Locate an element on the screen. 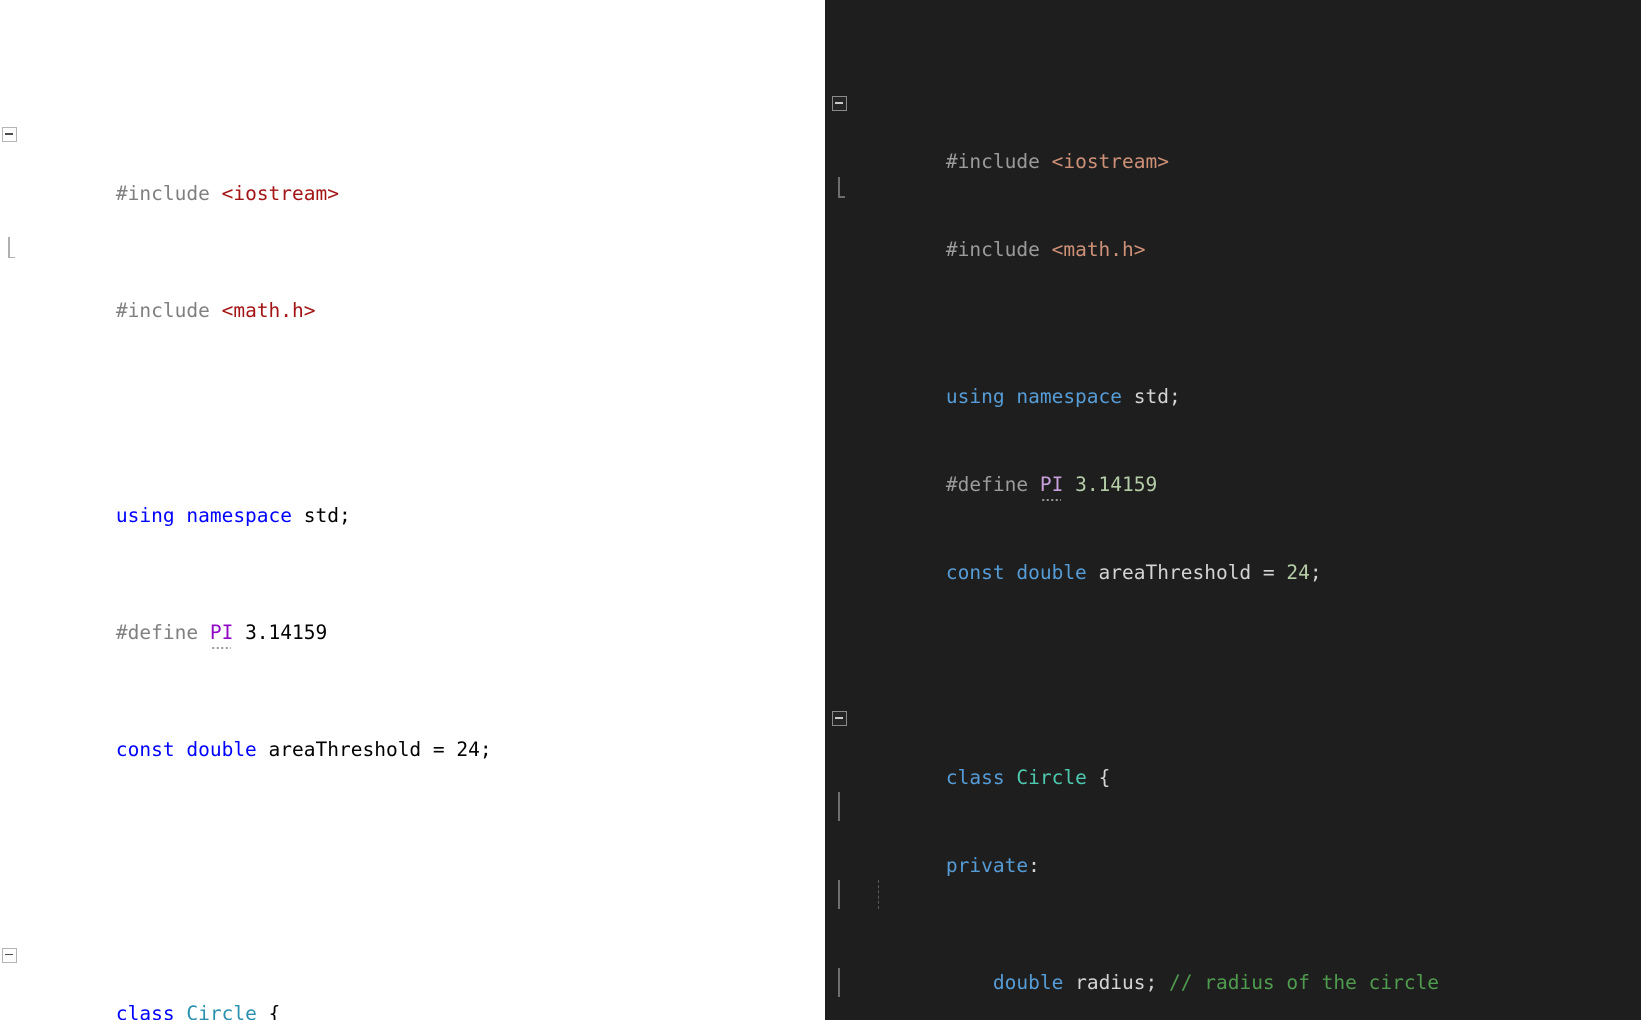 This screenshot has width=1641, height=1020. indent-guide-icon is located at coordinates (878, 894).